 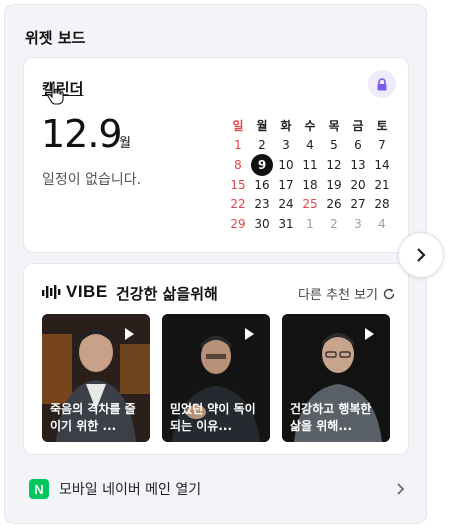 What do you see at coordinates (51, 292) in the screenshot?
I see `vibe-wave-icon` at bounding box center [51, 292].